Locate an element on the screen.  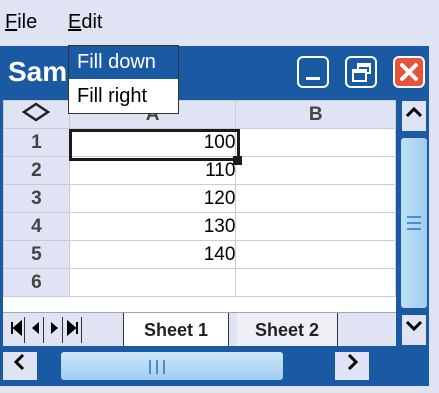
row-header-3: 3 is located at coordinates (36, 198).